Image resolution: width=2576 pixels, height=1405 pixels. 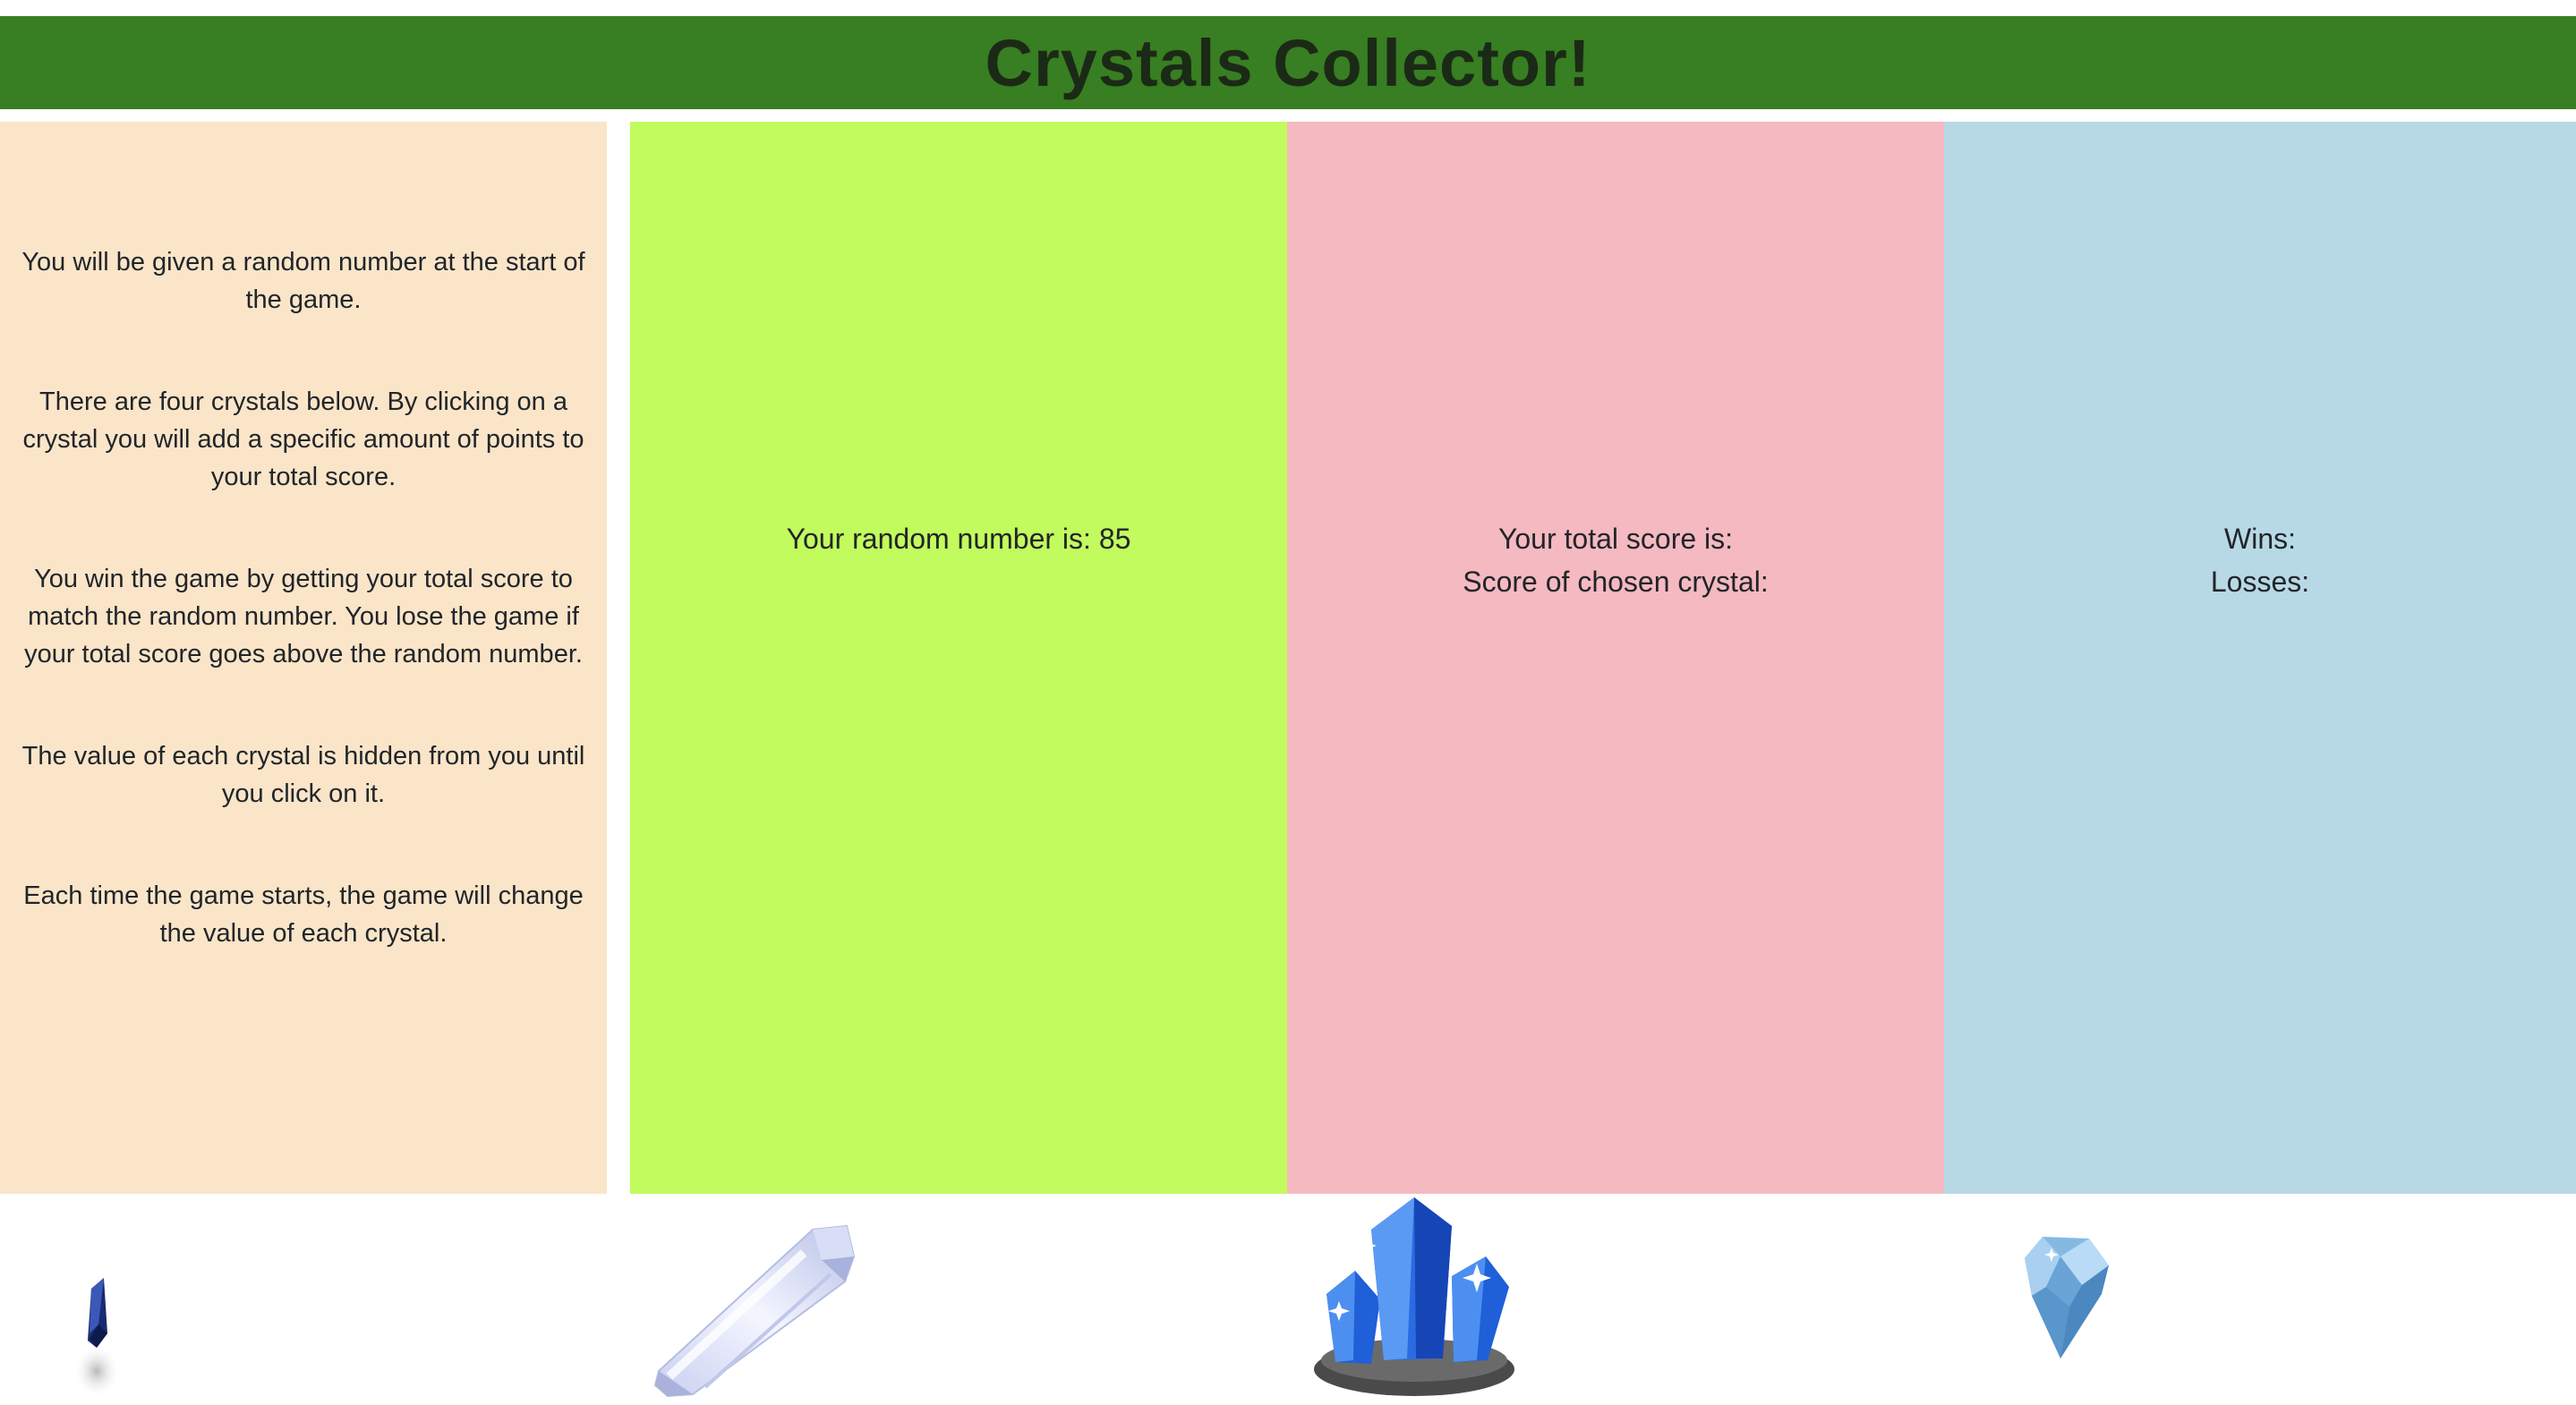 What do you see at coordinates (2260, 582) in the screenshot?
I see `losses-label: Losses:` at bounding box center [2260, 582].